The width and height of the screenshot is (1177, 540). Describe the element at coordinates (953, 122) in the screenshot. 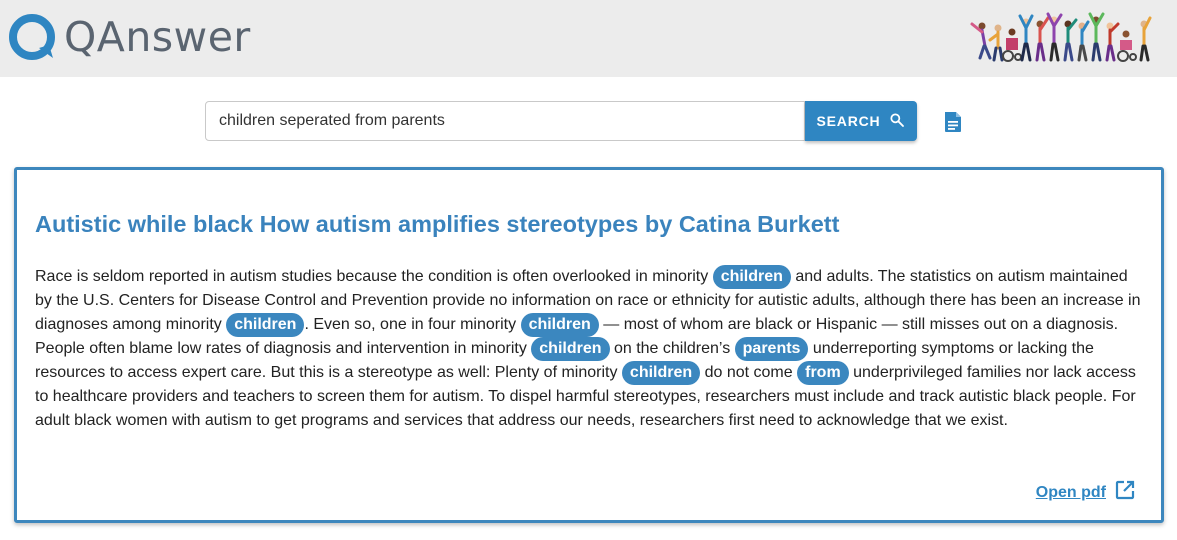

I see `document-icon` at that location.